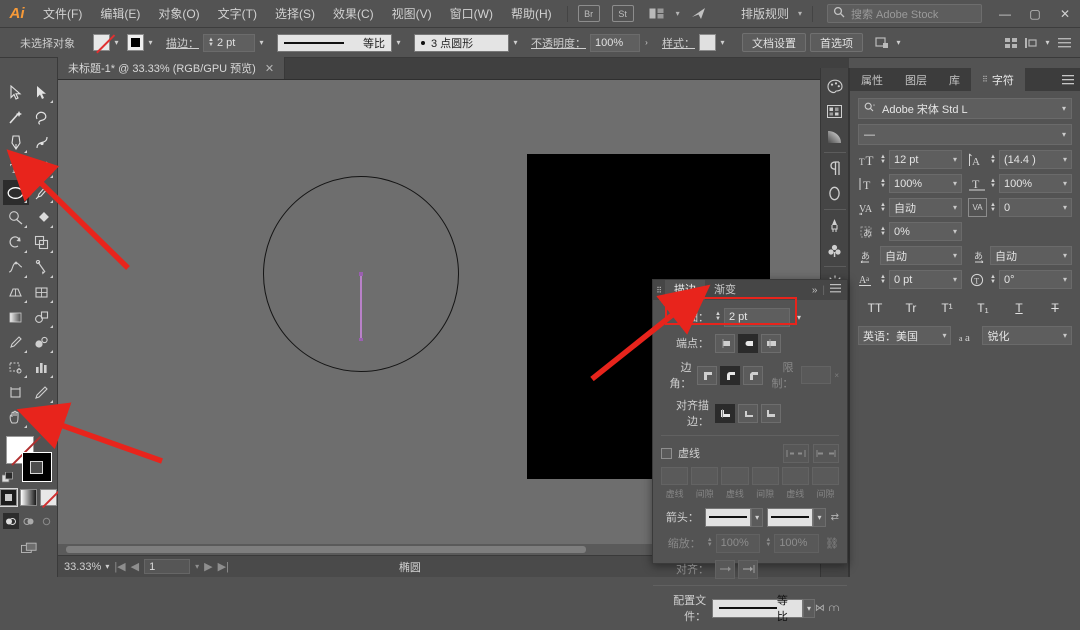  I want to click on link-scale-icon: ⛓, so click(832, 543).